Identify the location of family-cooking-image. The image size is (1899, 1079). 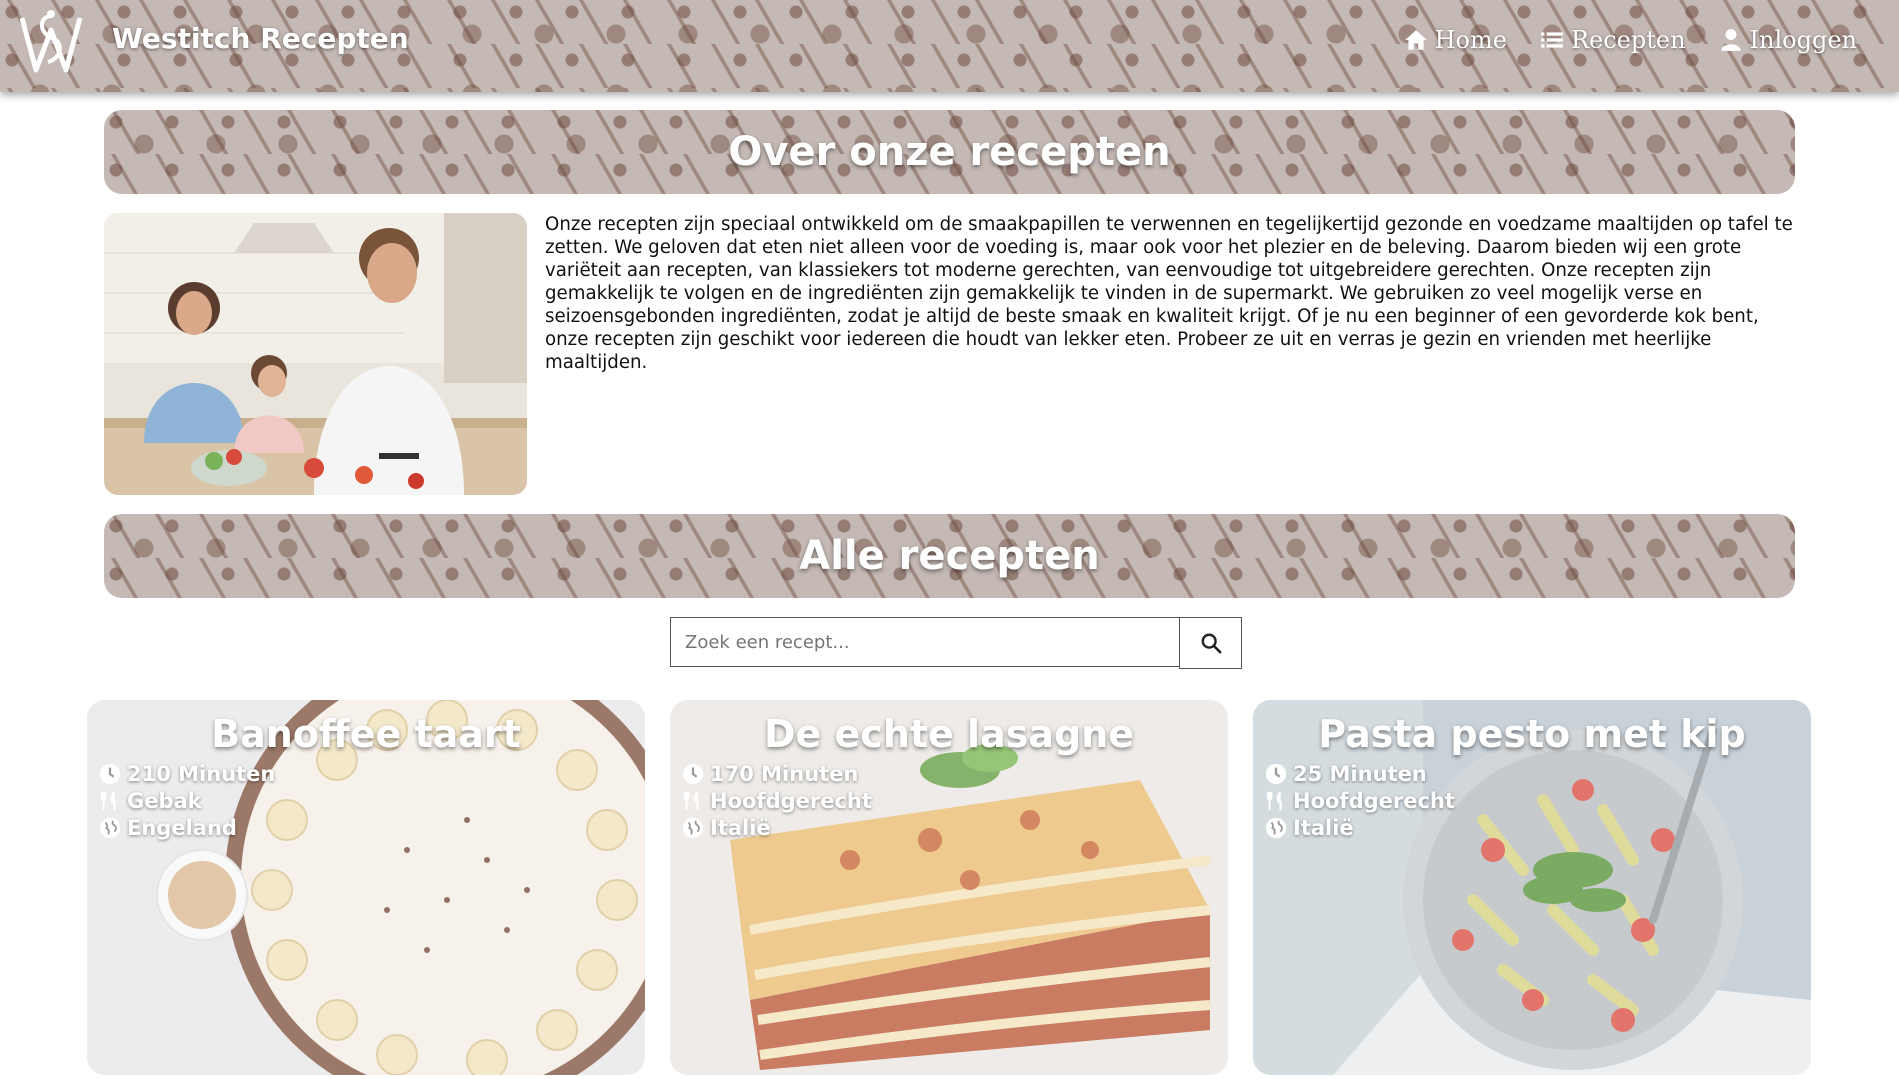
(315, 354).